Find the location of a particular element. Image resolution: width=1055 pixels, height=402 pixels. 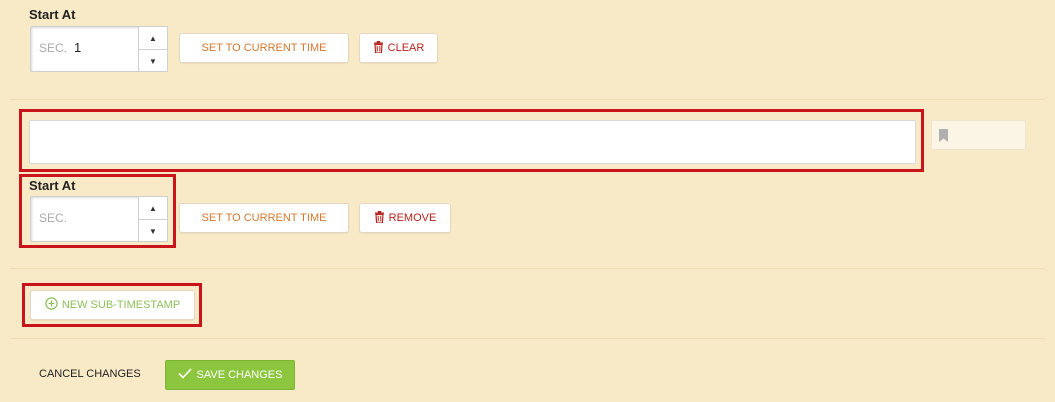

clear-button: CLEAR is located at coordinates (398, 48).